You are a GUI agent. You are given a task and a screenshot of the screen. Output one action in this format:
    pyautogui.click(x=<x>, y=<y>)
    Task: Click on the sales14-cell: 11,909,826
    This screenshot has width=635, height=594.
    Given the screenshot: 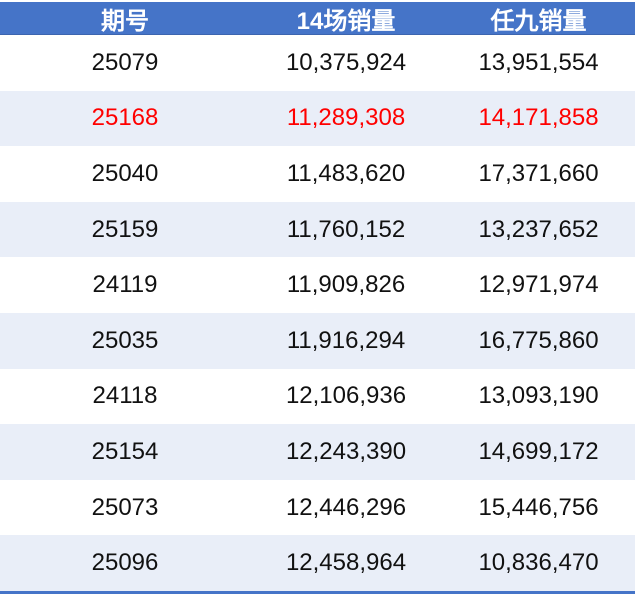 What is the action you would take?
    pyautogui.click(x=346, y=285)
    